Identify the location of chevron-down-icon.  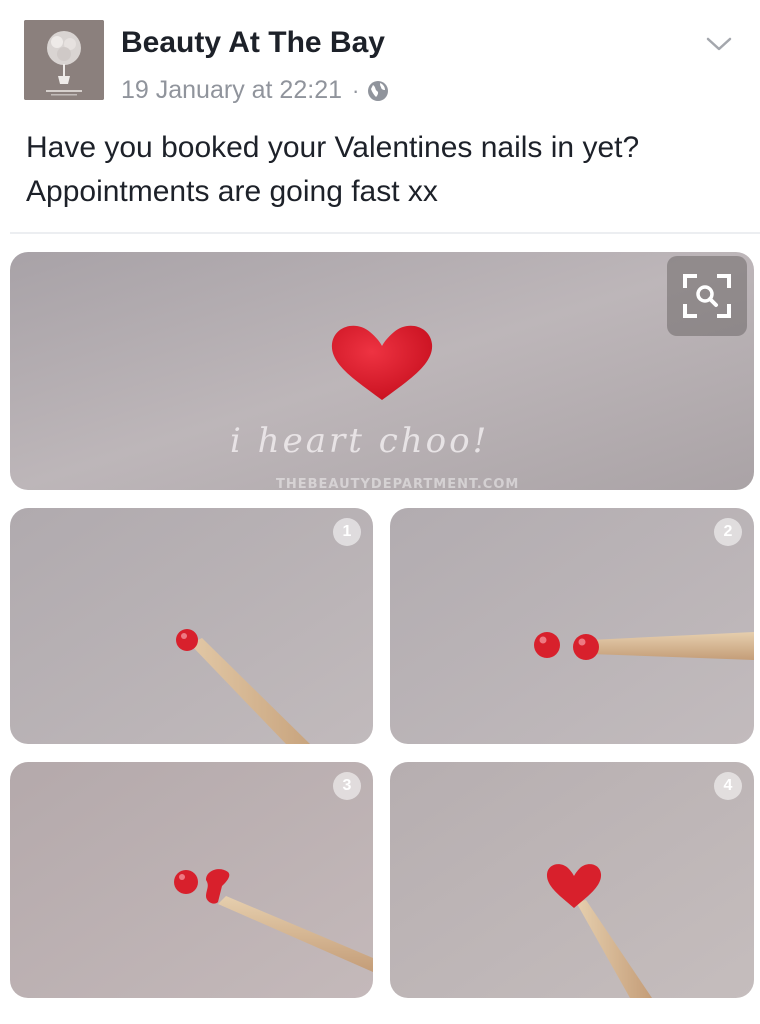
(719, 44).